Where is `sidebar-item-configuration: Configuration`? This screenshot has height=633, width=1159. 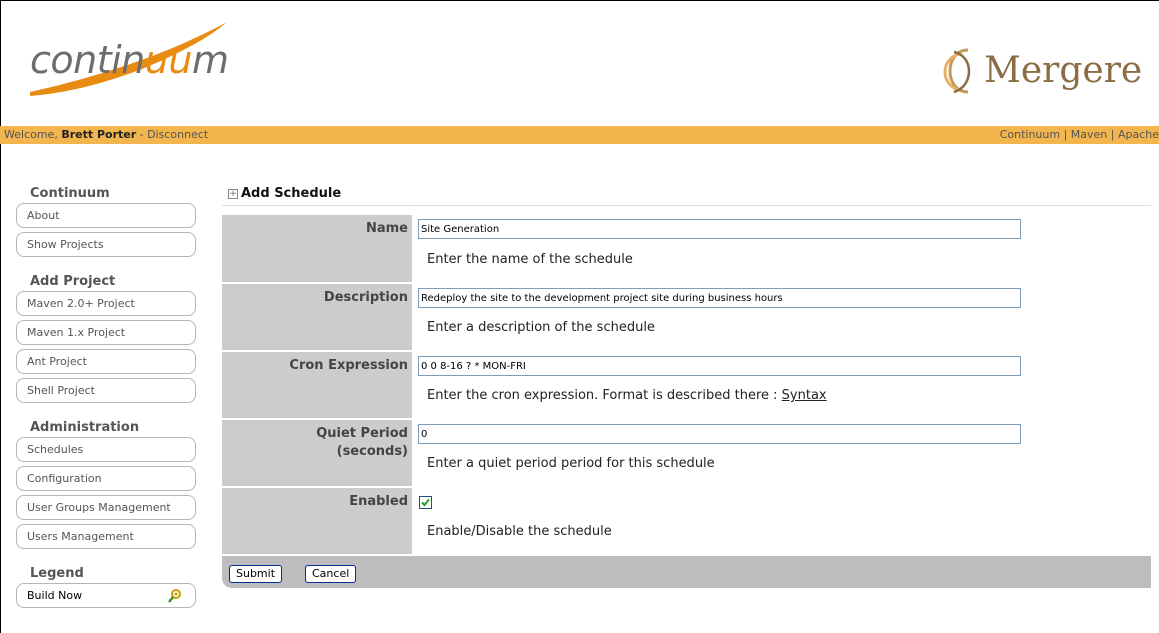 sidebar-item-configuration: Configuration is located at coordinates (106, 478).